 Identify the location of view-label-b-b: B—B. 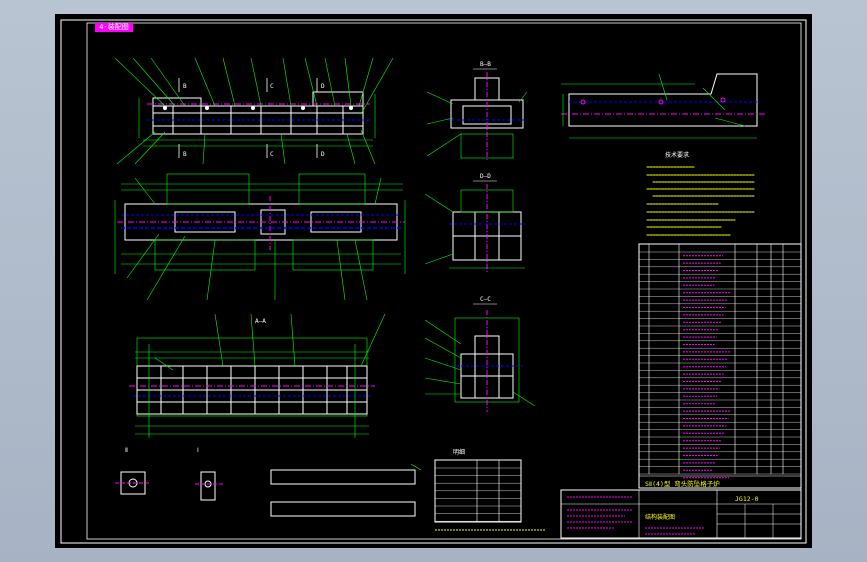
(485, 64).